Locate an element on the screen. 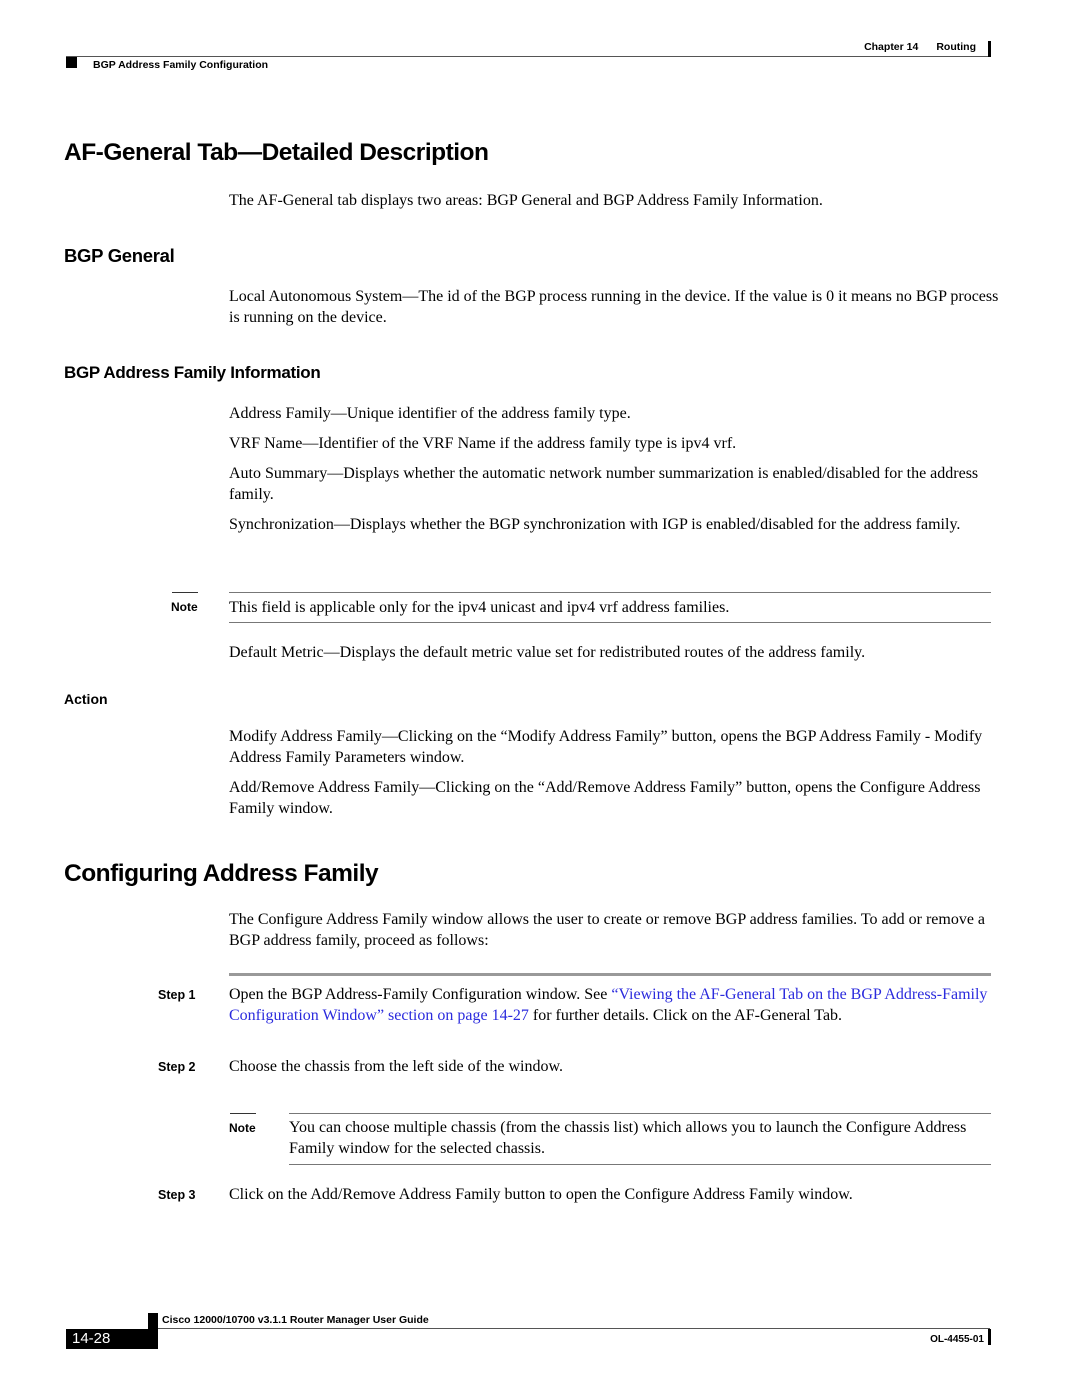  footer-bar is located at coordinates (989, 1337).